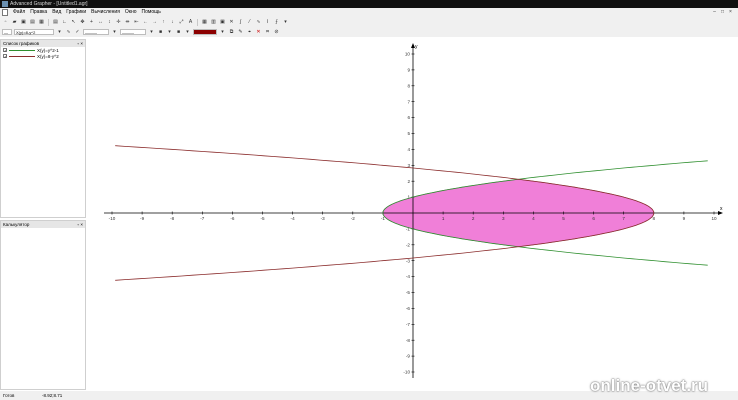  What do you see at coordinates (285, 22) in the screenshot?
I see `more-dropdown-icon: ▾` at bounding box center [285, 22].